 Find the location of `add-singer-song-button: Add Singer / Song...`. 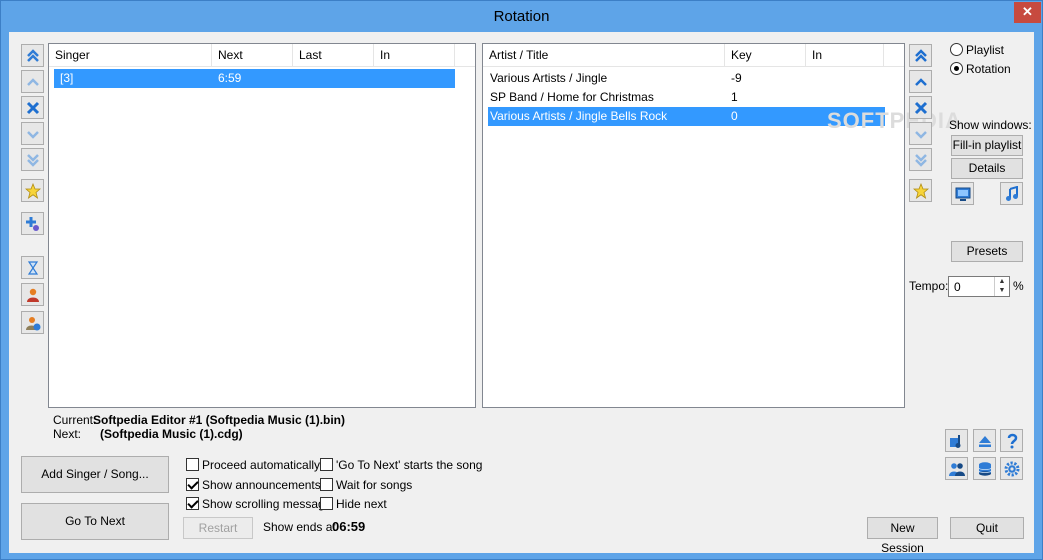

add-singer-song-button: Add Singer / Song... is located at coordinates (95, 474).